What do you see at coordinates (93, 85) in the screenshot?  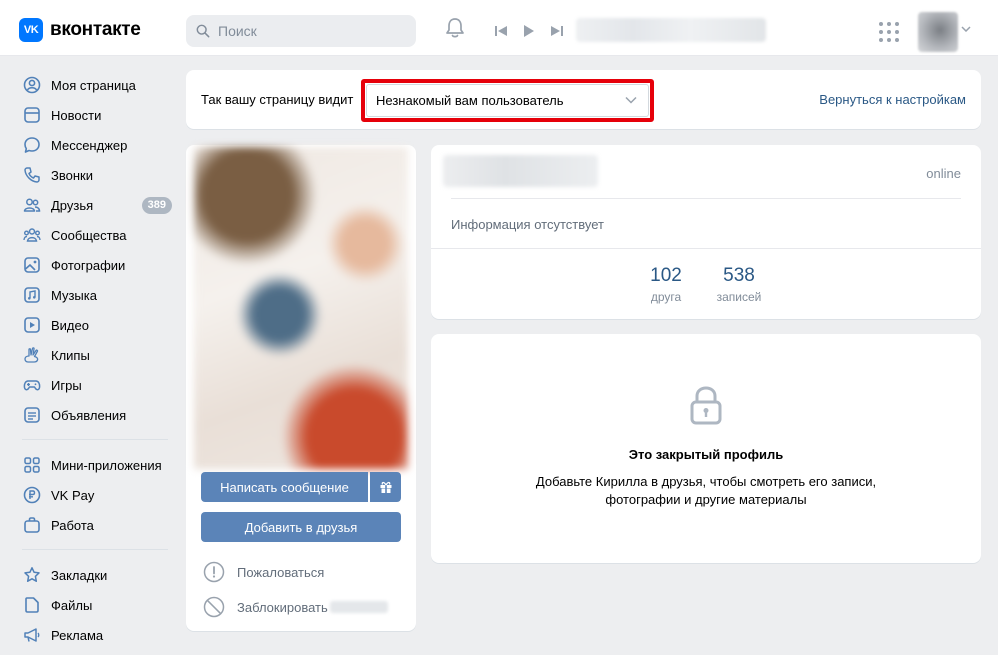 I see `sidebar-item-label: Моя страница` at bounding box center [93, 85].